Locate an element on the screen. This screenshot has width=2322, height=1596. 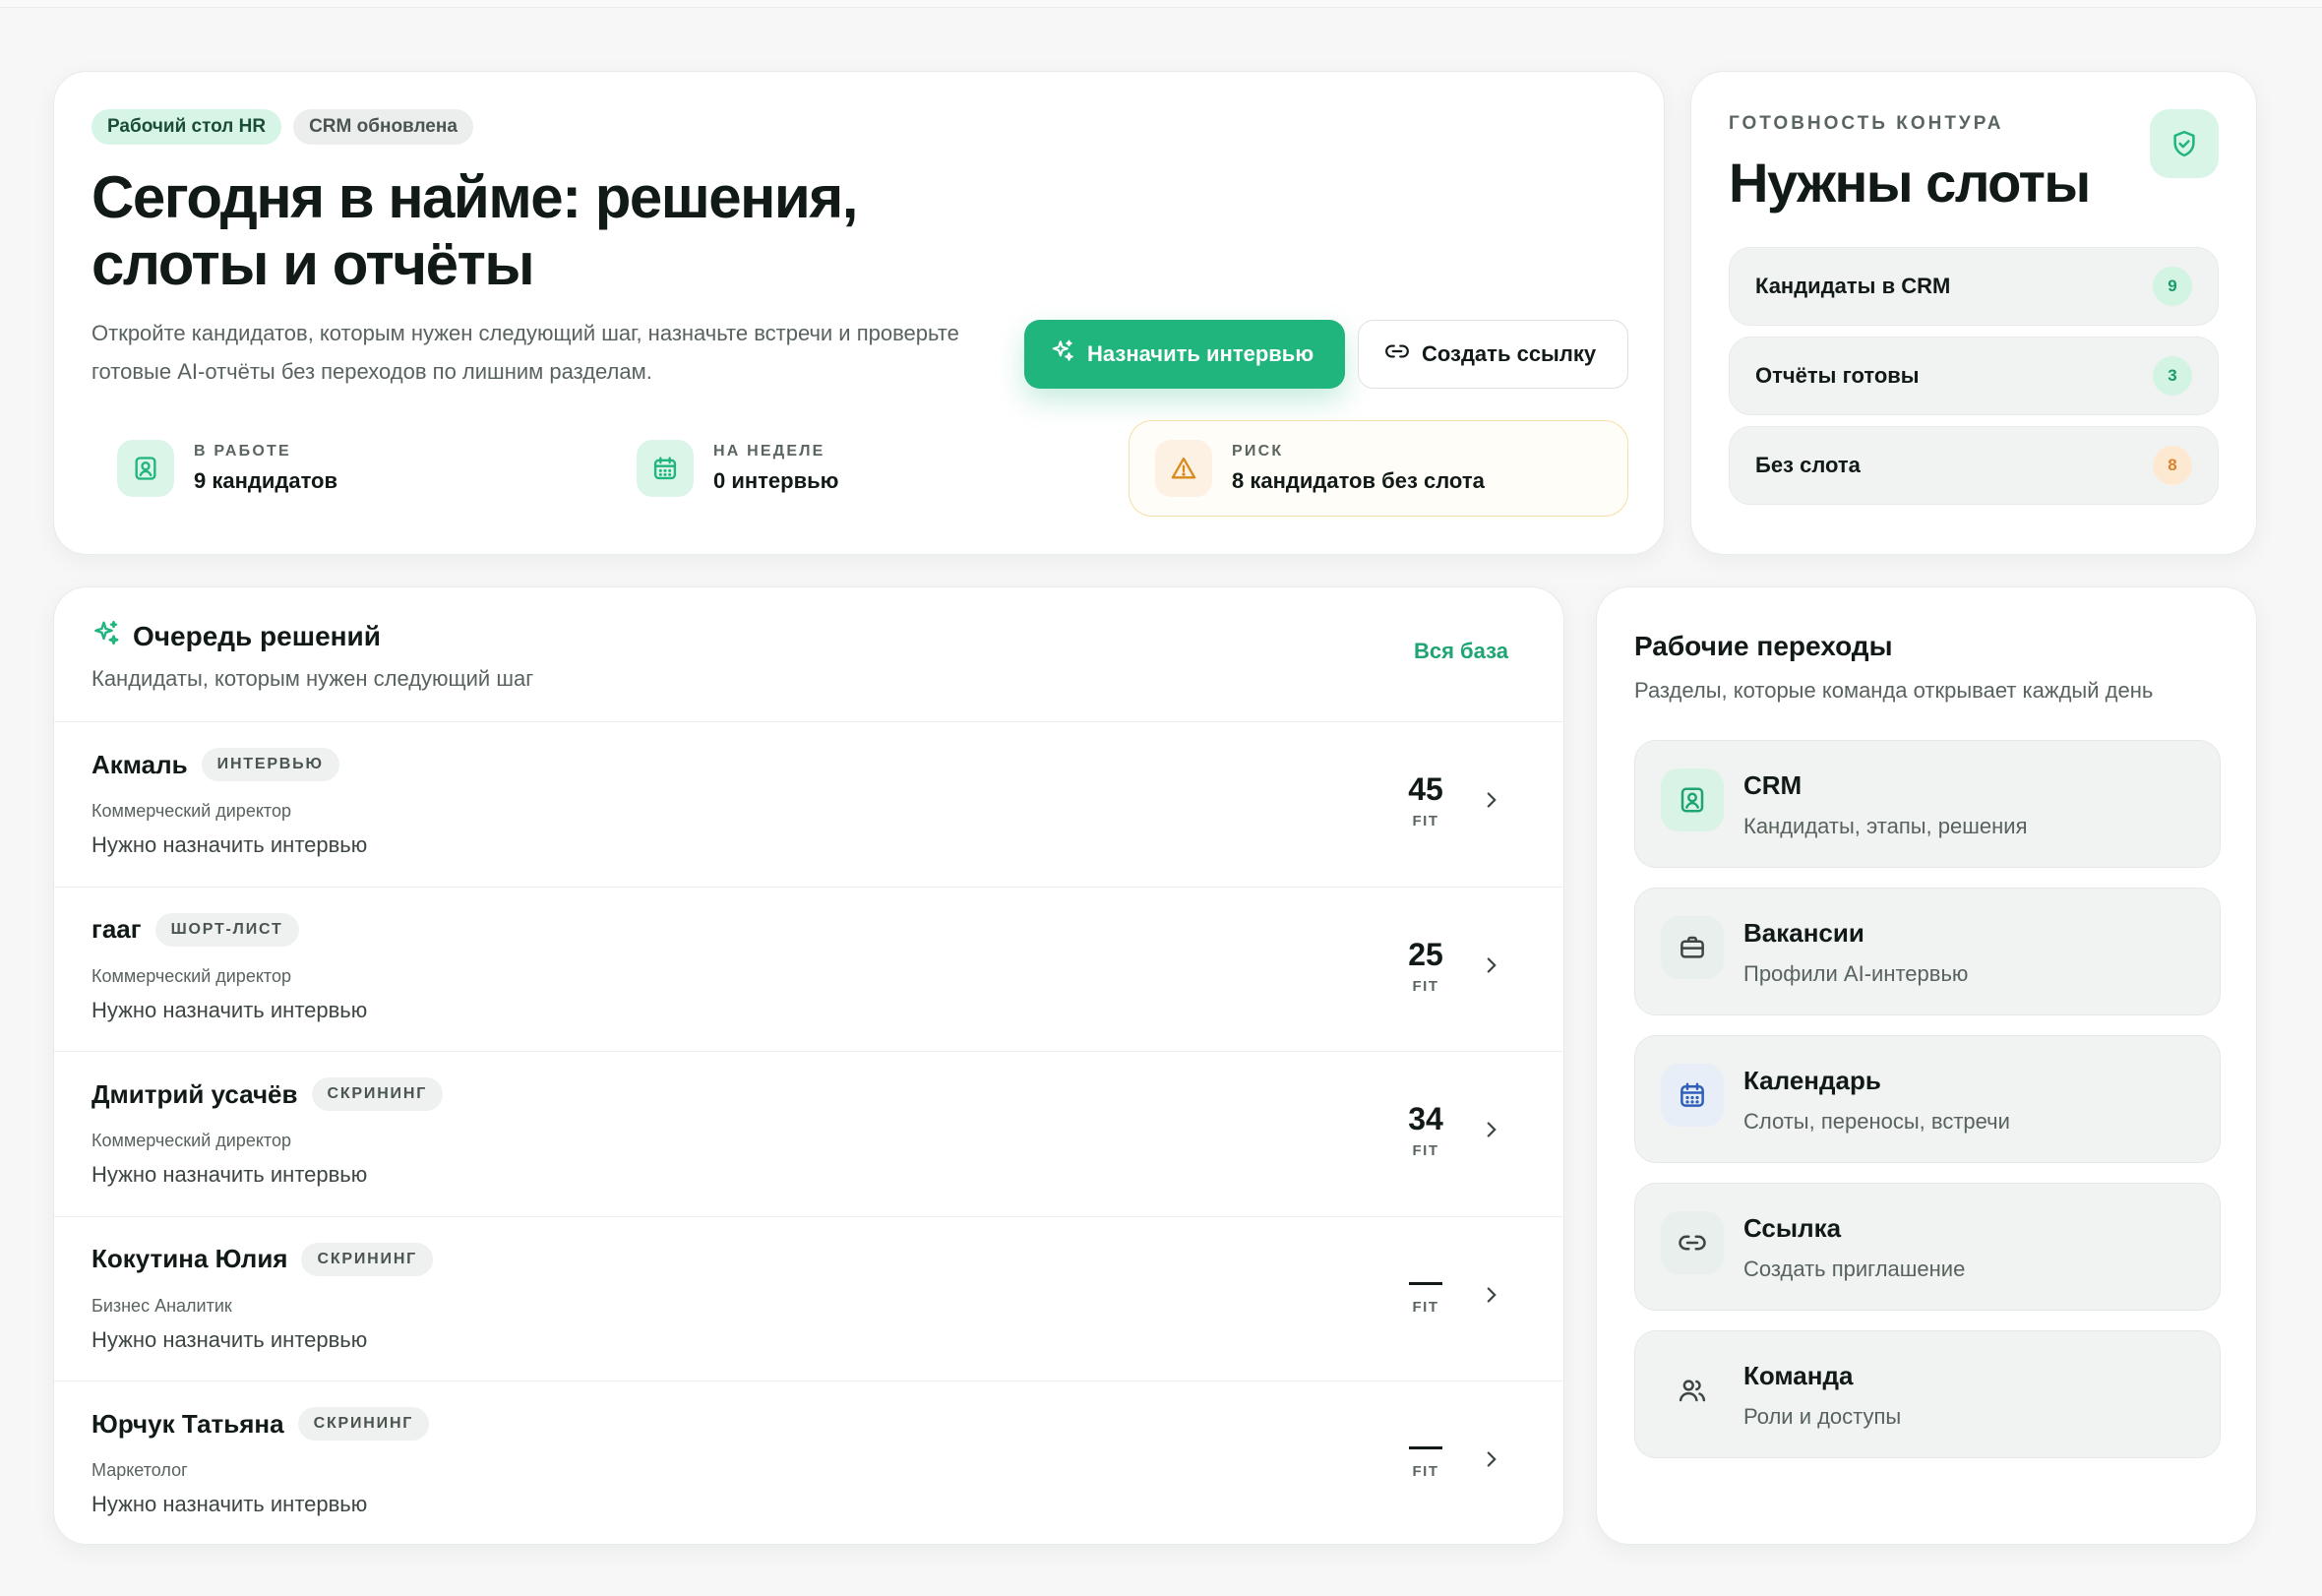
fit-empty-dash is located at coordinates (1425, 1283).